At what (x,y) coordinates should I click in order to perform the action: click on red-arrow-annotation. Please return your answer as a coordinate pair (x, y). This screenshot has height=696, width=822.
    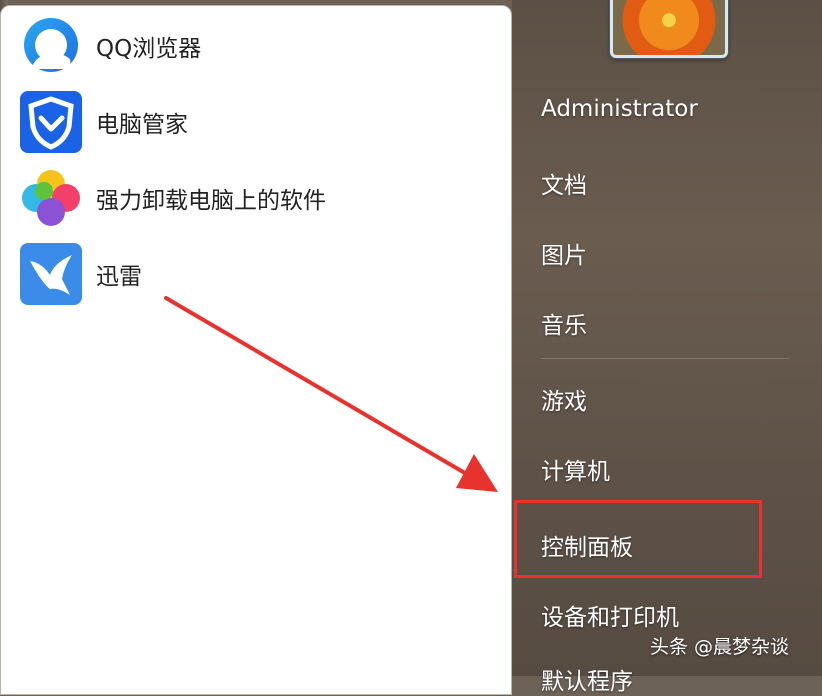
    Looking at the image, I should click on (331, 394).